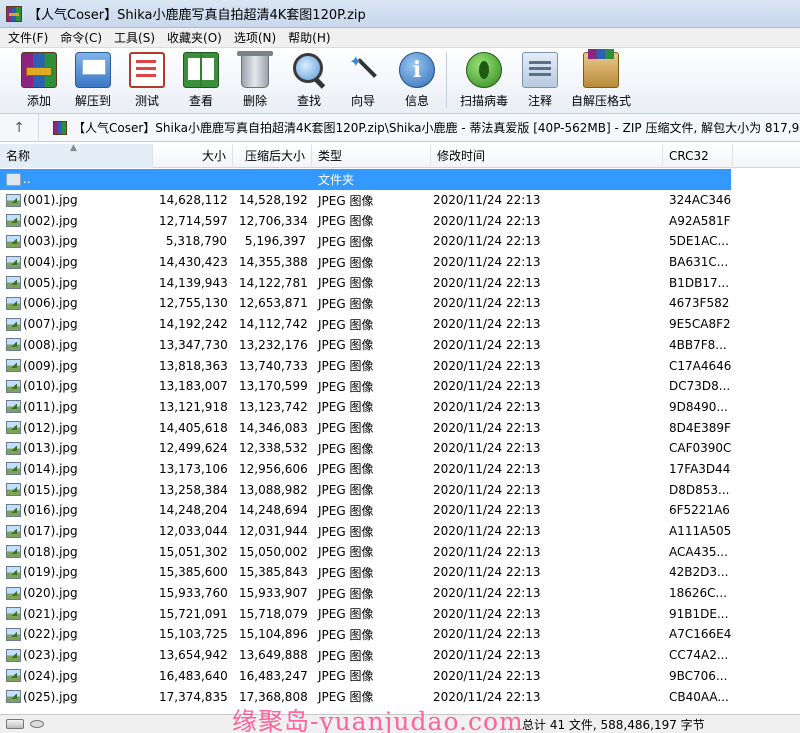 The height and width of the screenshot is (733, 800). I want to click on file-size: 13,173,106, so click(193, 468).